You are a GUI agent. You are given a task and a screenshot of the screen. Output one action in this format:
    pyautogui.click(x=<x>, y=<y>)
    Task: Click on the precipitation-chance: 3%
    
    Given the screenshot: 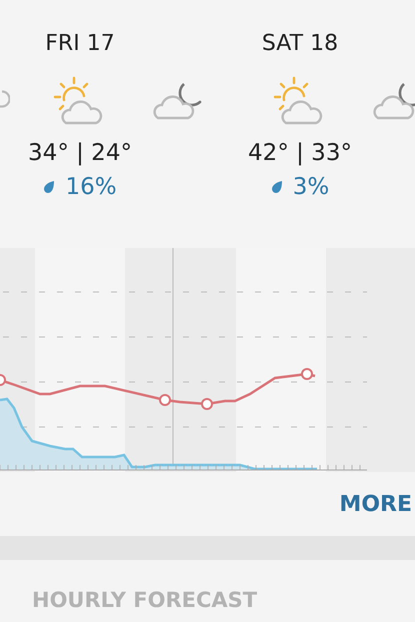 What is the action you would take?
    pyautogui.click(x=311, y=187)
    